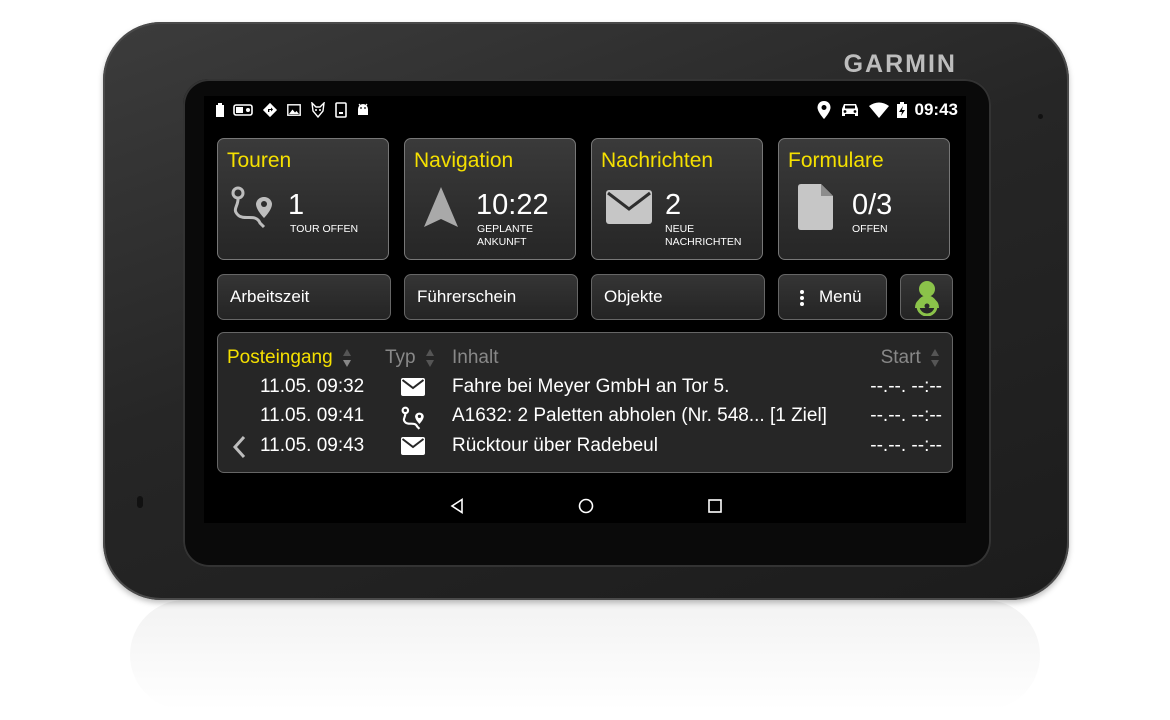  Describe the element at coordinates (678, 297) in the screenshot. I see `objekte-button: Objekte` at that location.